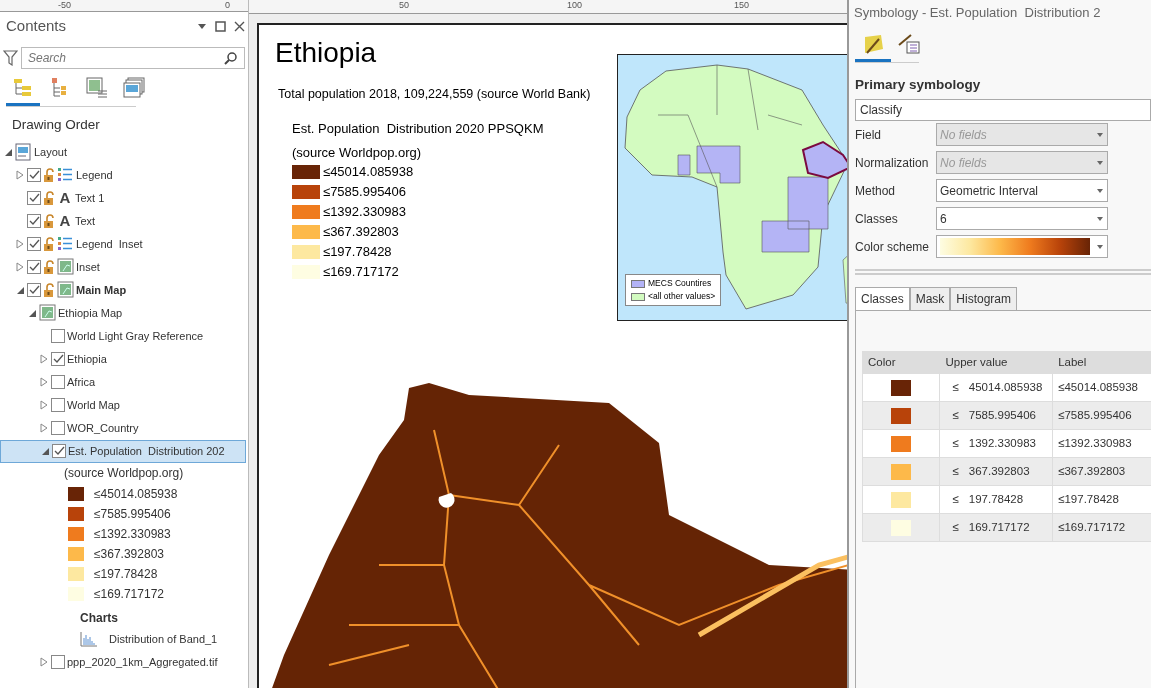  Describe the element at coordinates (220, 26) in the screenshot. I see `maximize-icon` at that location.